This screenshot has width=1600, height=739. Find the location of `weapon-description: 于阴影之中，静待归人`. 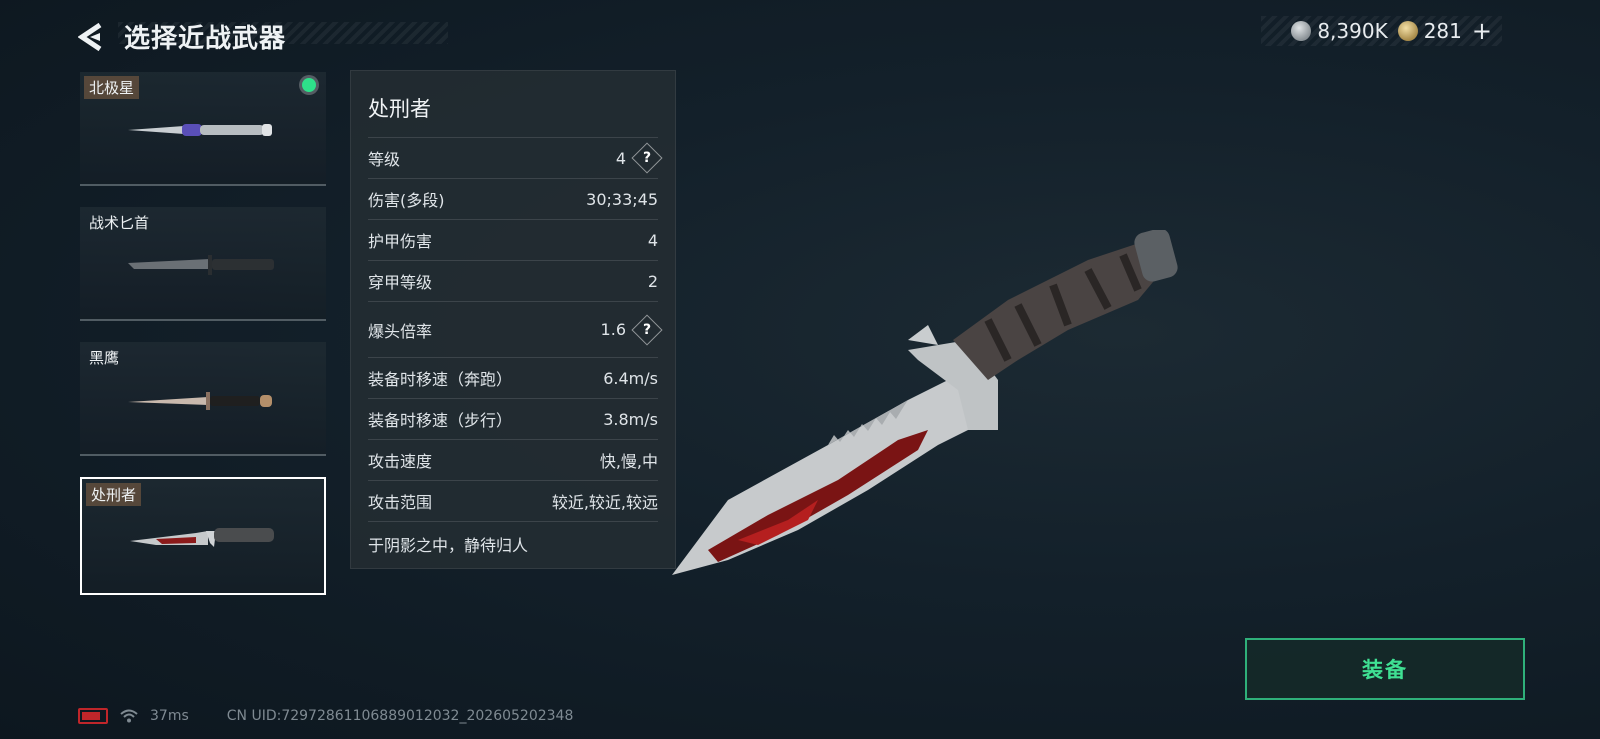

weapon-description: 于阴影之中，静待归人 is located at coordinates (513, 543).